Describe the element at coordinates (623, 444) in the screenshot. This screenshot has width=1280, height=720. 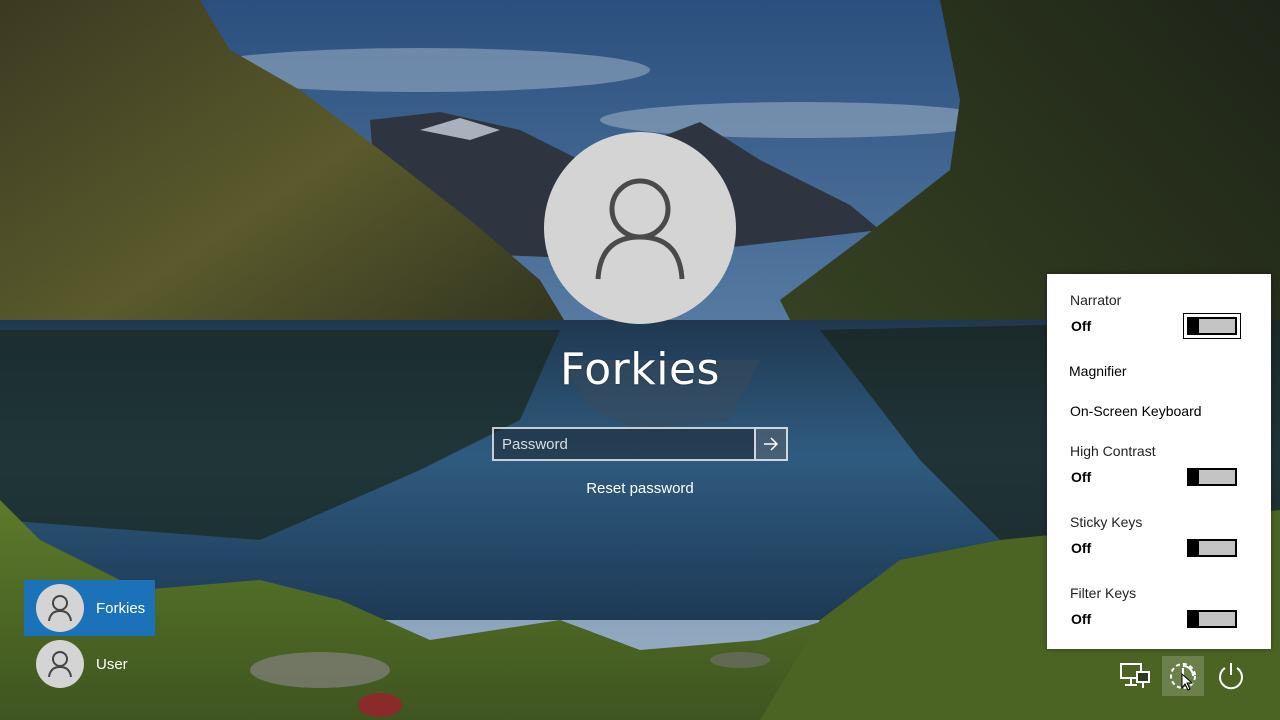
I see `password-input` at that location.